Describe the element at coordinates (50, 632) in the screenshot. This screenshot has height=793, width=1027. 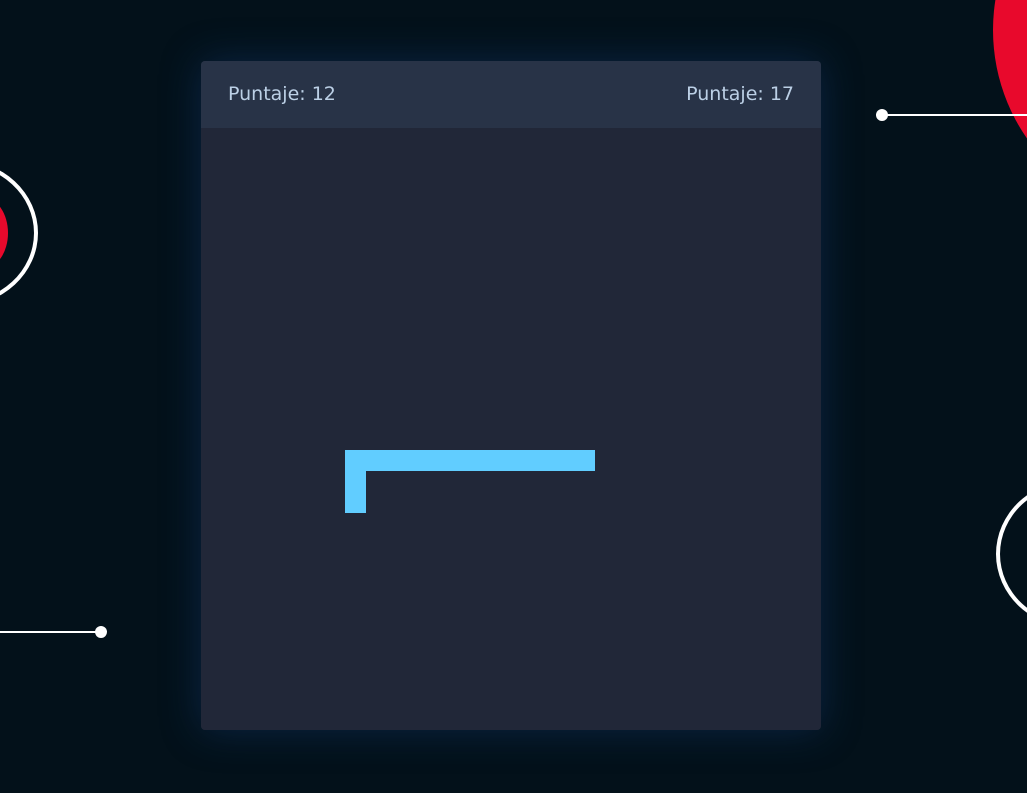
I see `decorative-line-left` at that location.